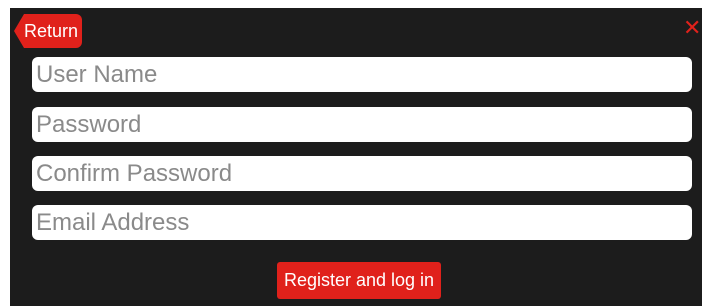 Image resolution: width=702 pixels, height=306 pixels. Describe the element at coordinates (362, 124) in the screenshot. I see `password-field` at that location.